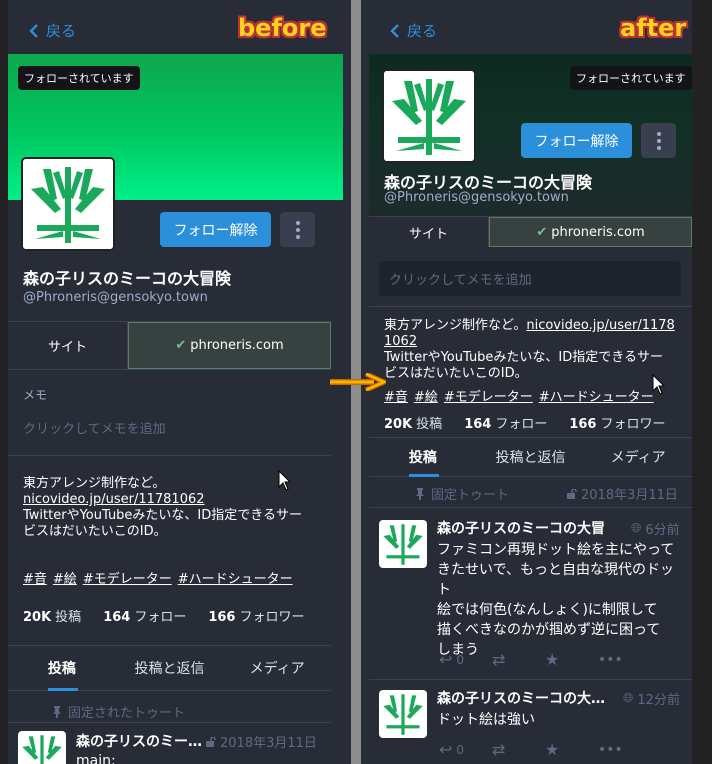 The height and width of the screenshot is (764, 712). Describe the element at coordinates (127, 278) in the screenshot. I see `profile-name: 森の子リスのミーコの大冒険` at that location.